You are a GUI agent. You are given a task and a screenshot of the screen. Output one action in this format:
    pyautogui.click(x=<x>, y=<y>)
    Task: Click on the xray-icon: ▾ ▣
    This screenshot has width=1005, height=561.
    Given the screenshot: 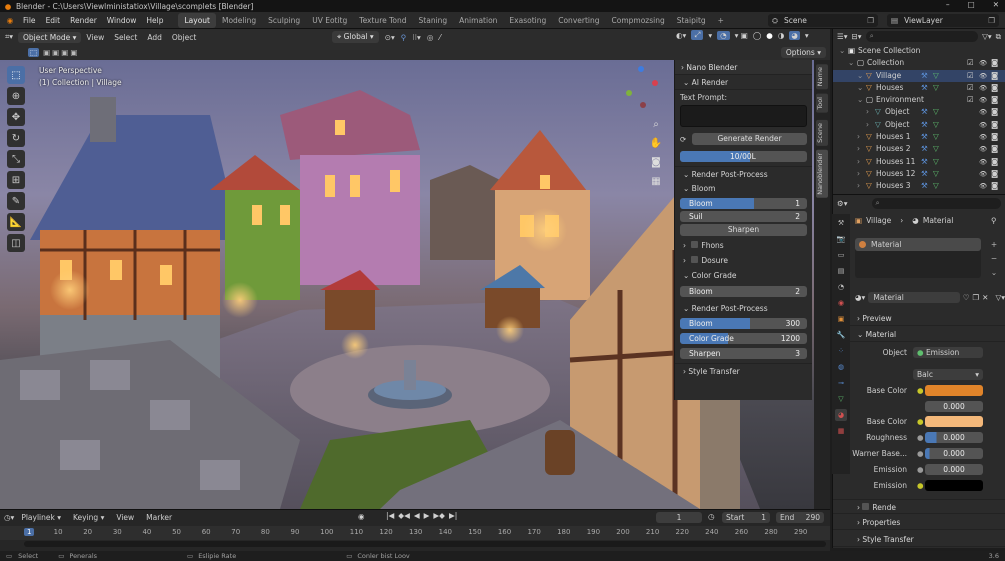 What is the action you would take?
    pyautogui.click(x=741, y=35)
    